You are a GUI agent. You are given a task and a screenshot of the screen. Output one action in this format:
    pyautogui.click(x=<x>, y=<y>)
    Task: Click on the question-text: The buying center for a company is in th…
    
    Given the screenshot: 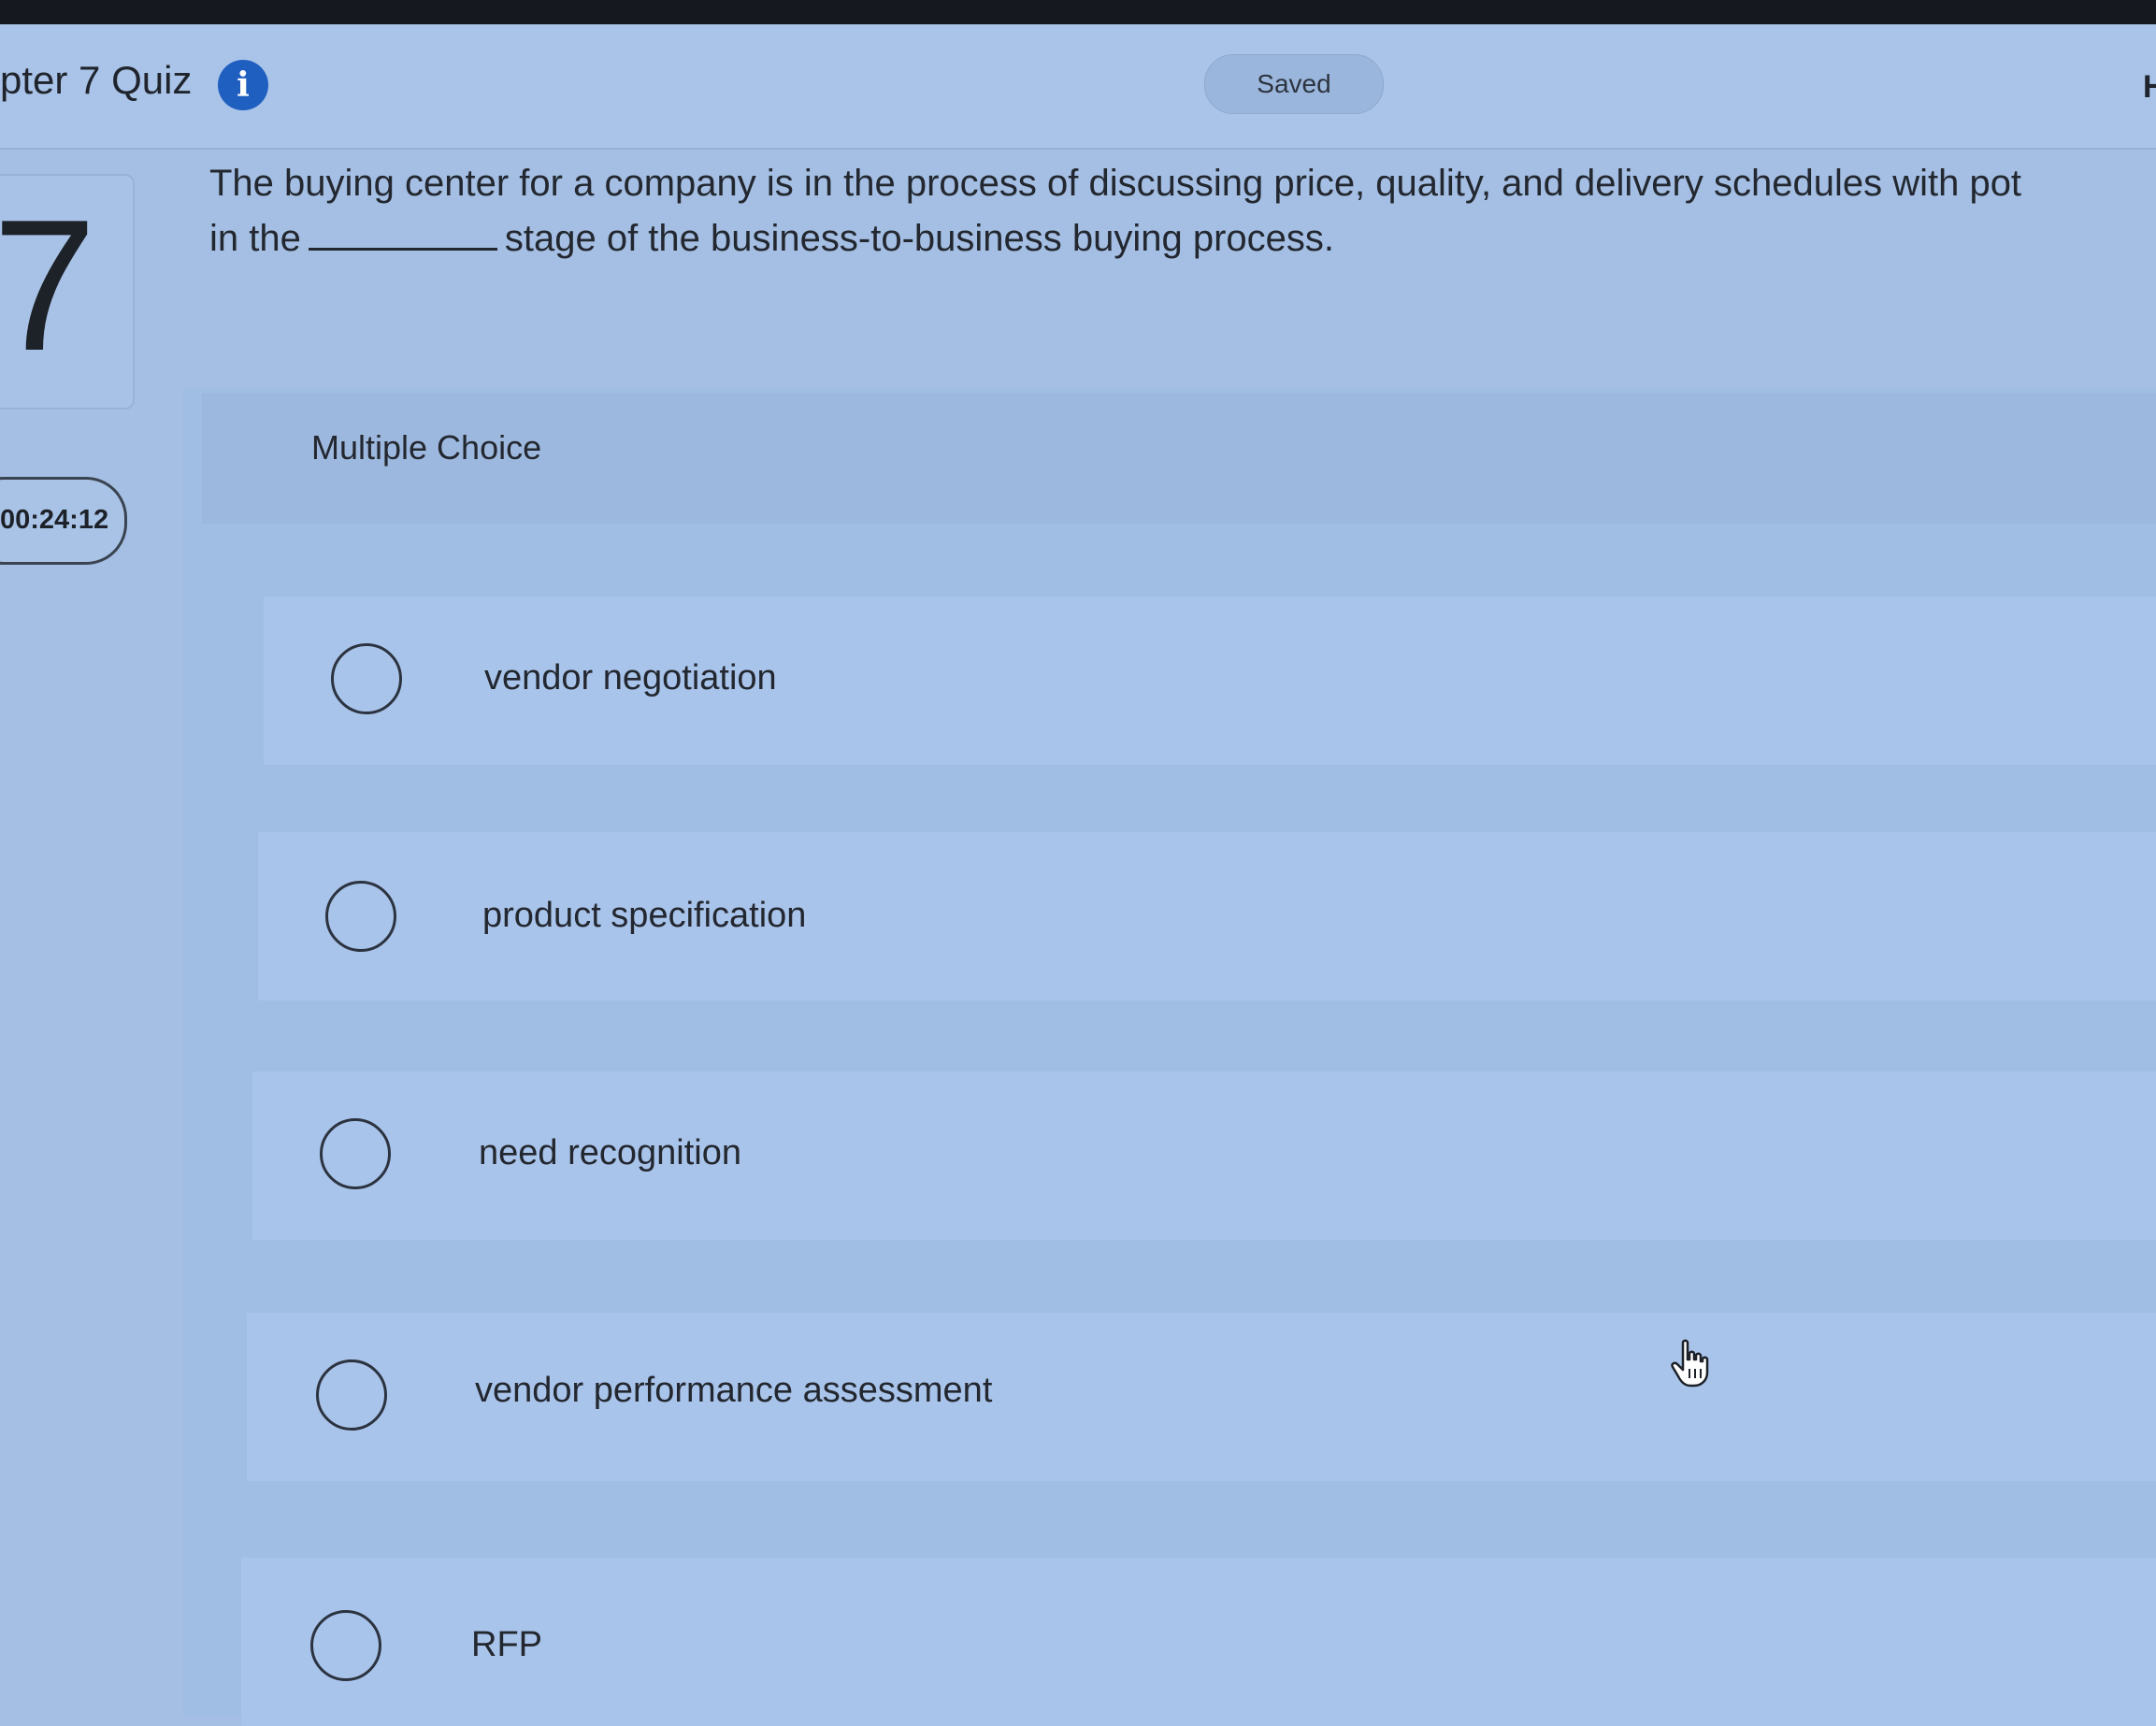 What is the action you would take?
    pyautogui.click(x=1182, y=212)
    